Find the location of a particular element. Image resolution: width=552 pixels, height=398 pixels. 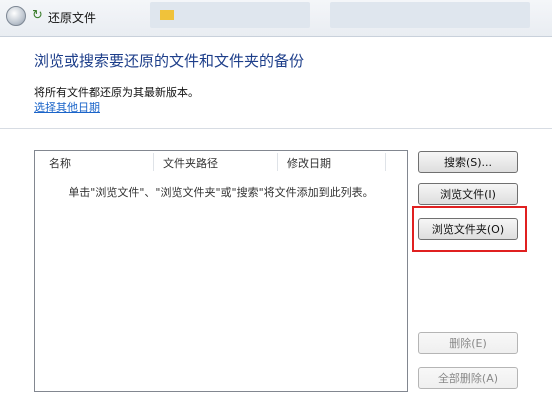

title-divider is located at coordinates (276, 36).